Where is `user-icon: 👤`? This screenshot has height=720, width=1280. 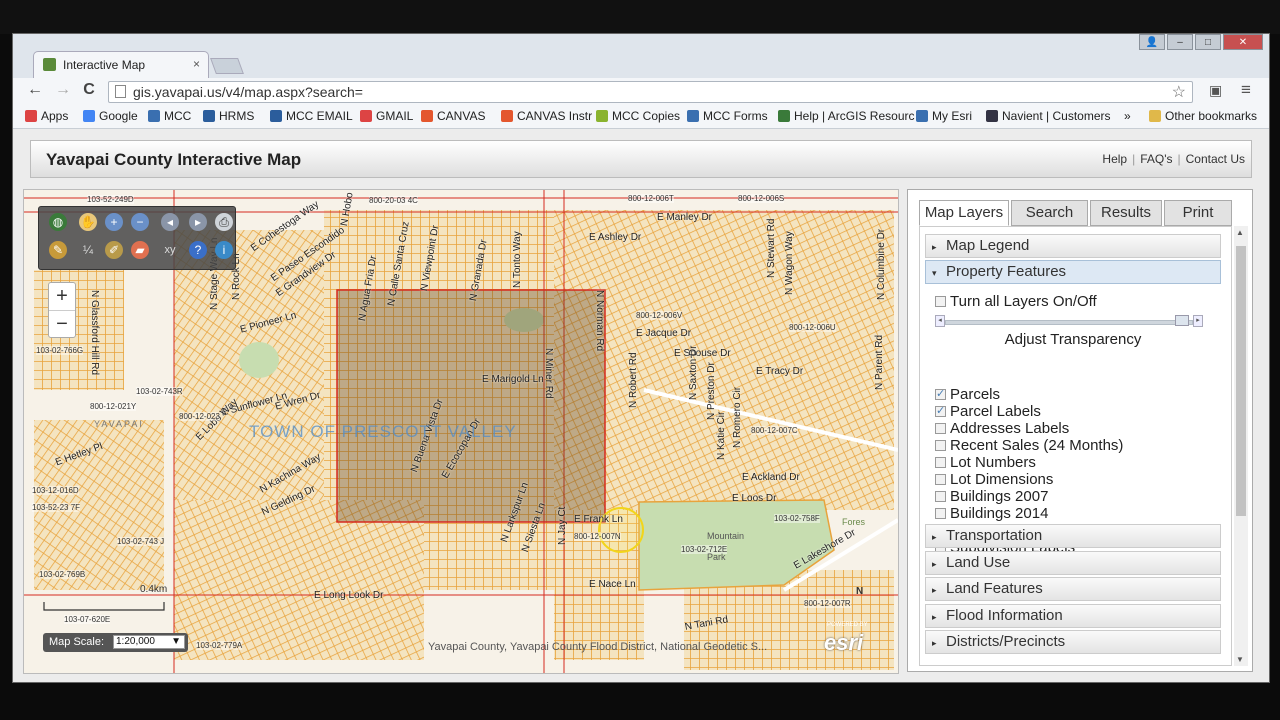 user-icon: 👤 is located at coordinates (1152, 42).